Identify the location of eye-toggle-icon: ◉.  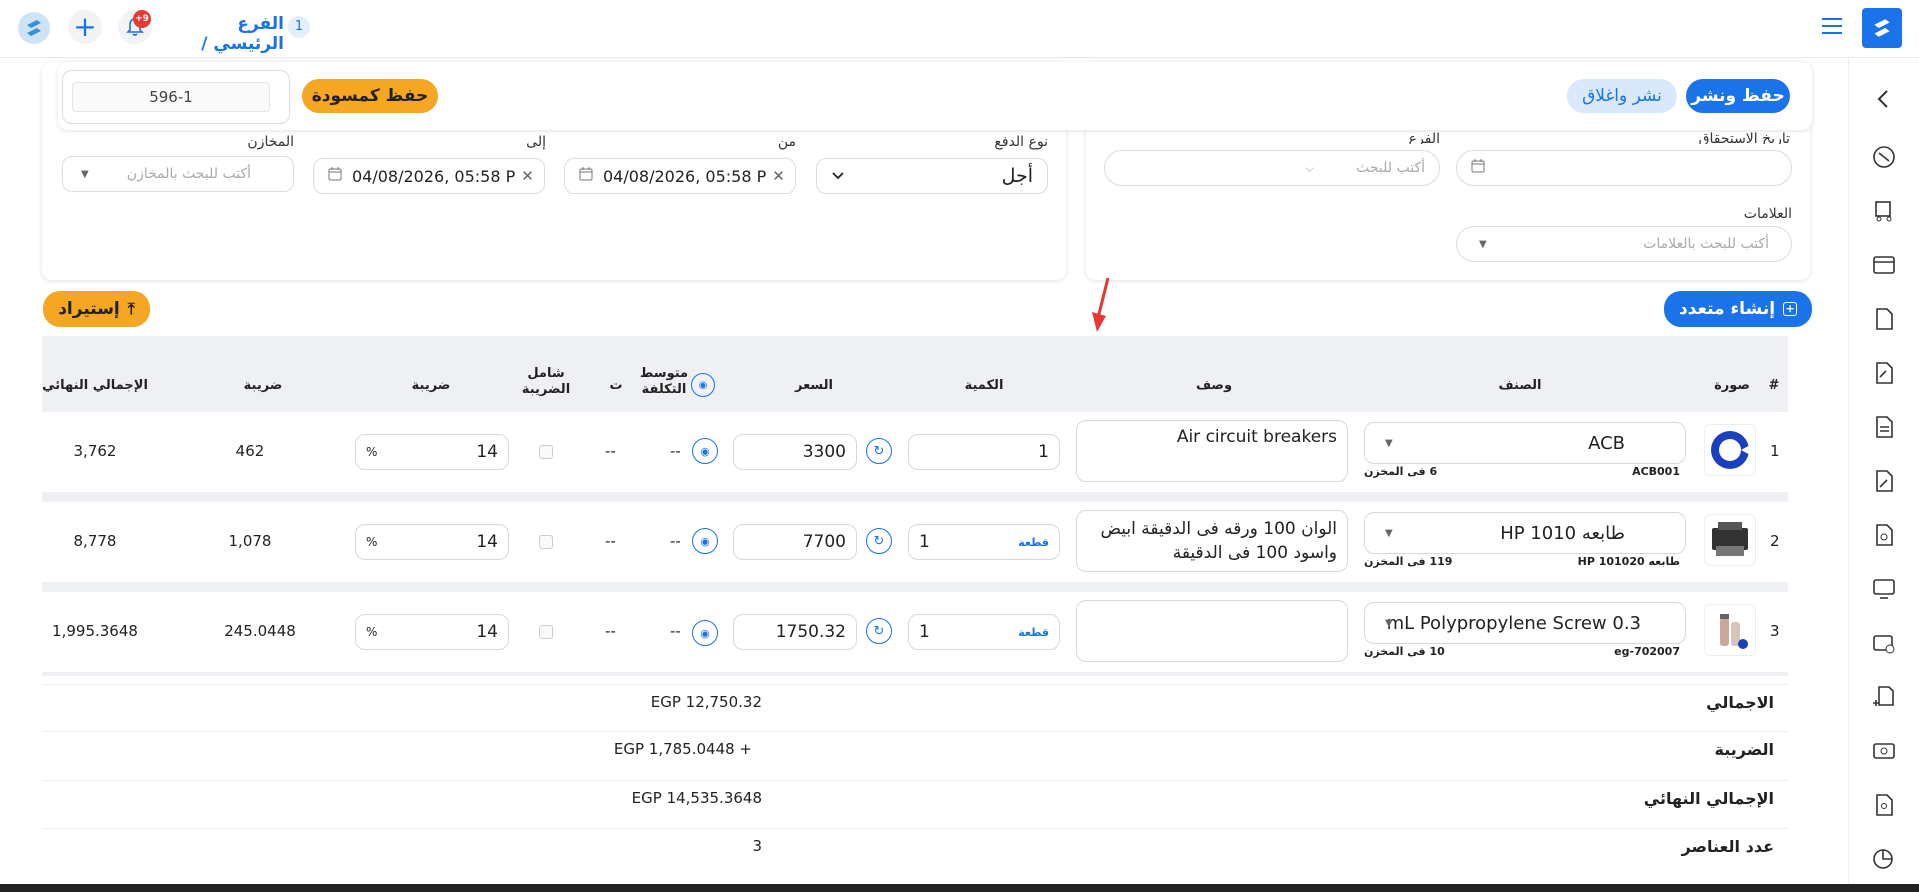
(703, 385).